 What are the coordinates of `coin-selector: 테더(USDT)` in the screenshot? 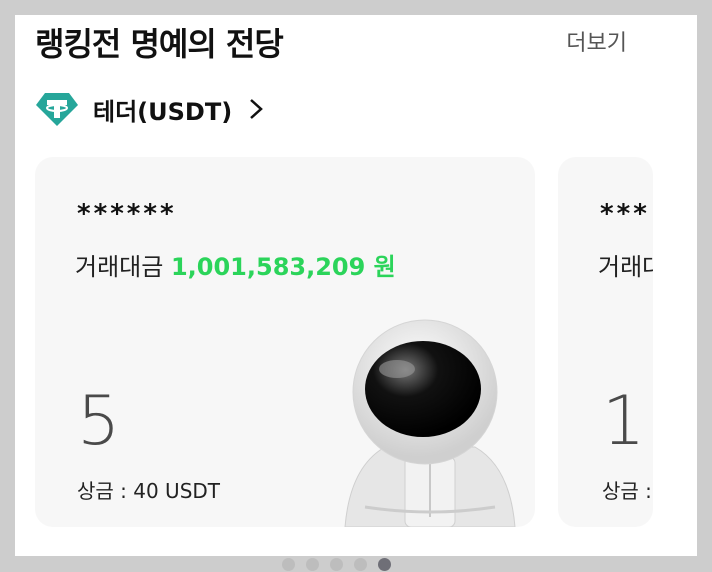 It's located at (150, 109).